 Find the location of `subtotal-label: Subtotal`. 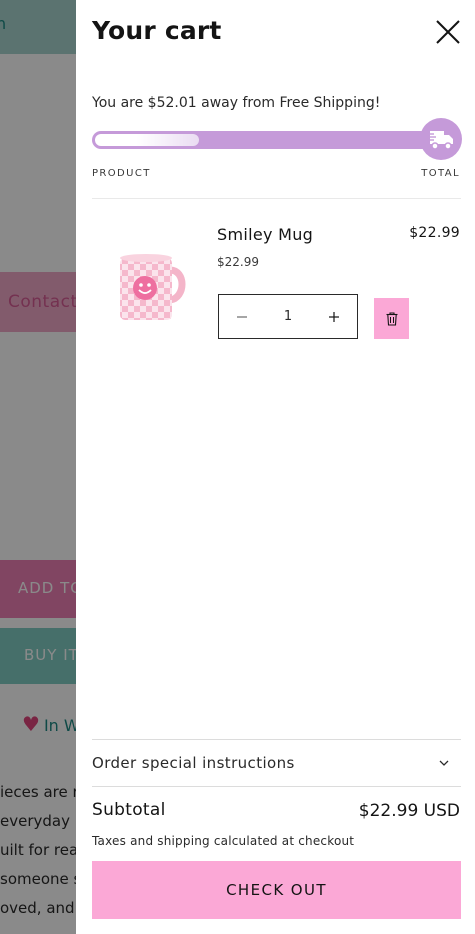

subtotal-label: Subtotal is located at coordinates (129, 810).